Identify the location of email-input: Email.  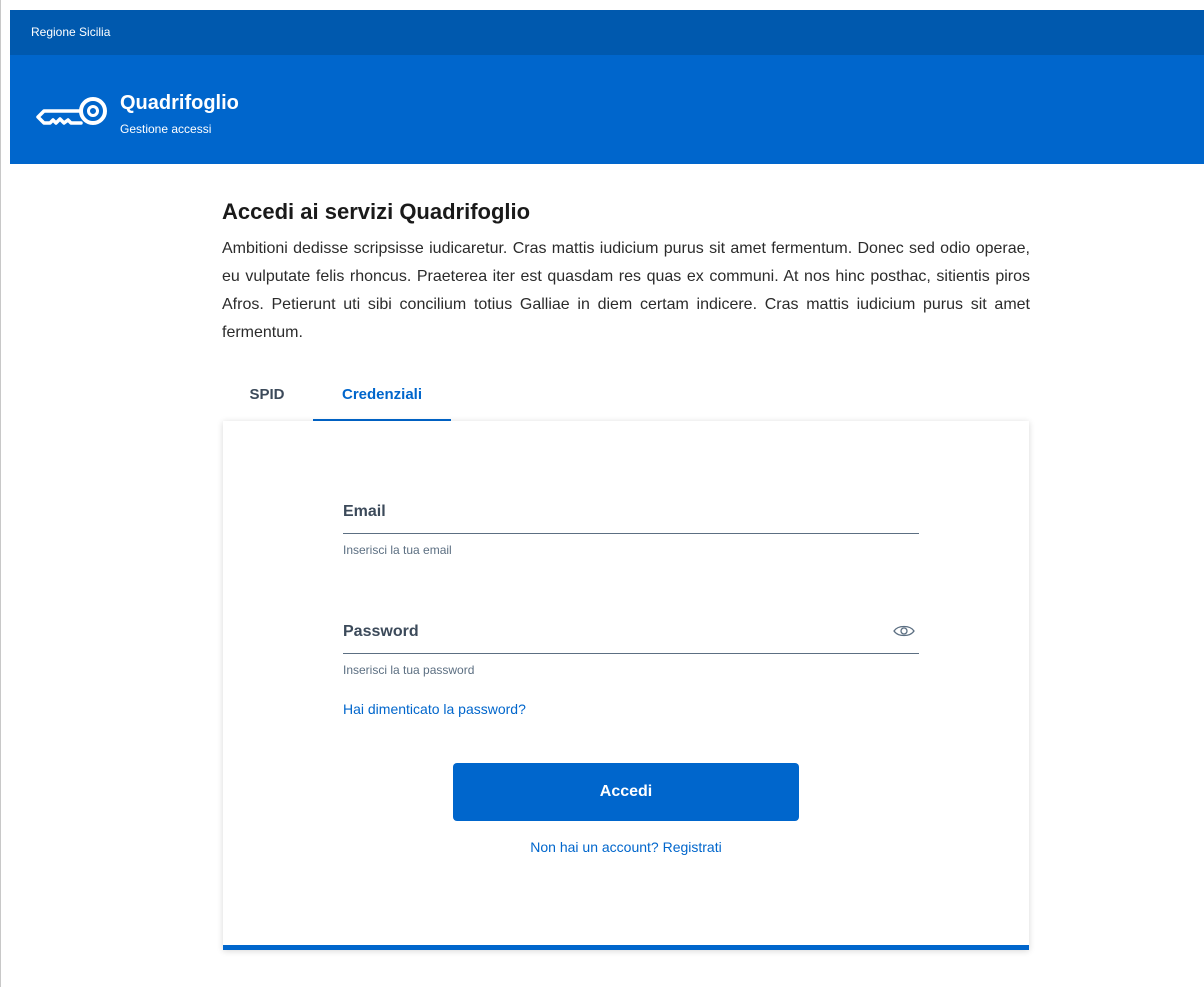
(631, 512).